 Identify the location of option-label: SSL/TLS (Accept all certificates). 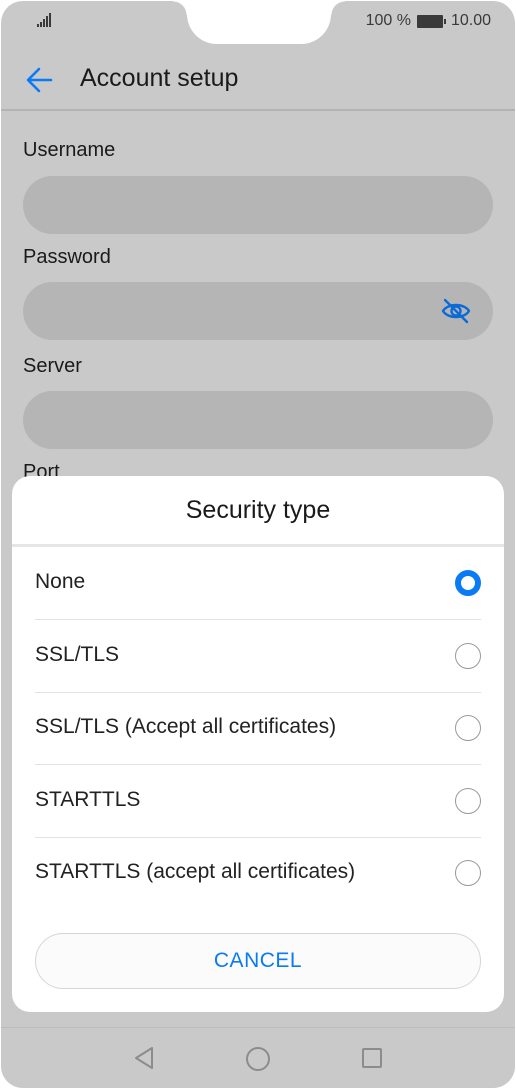
(186, 726).